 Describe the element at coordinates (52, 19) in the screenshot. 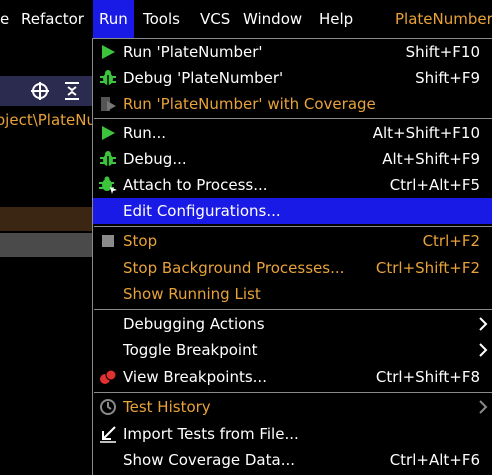

I see `menu-refactor: Refactor` at that location.